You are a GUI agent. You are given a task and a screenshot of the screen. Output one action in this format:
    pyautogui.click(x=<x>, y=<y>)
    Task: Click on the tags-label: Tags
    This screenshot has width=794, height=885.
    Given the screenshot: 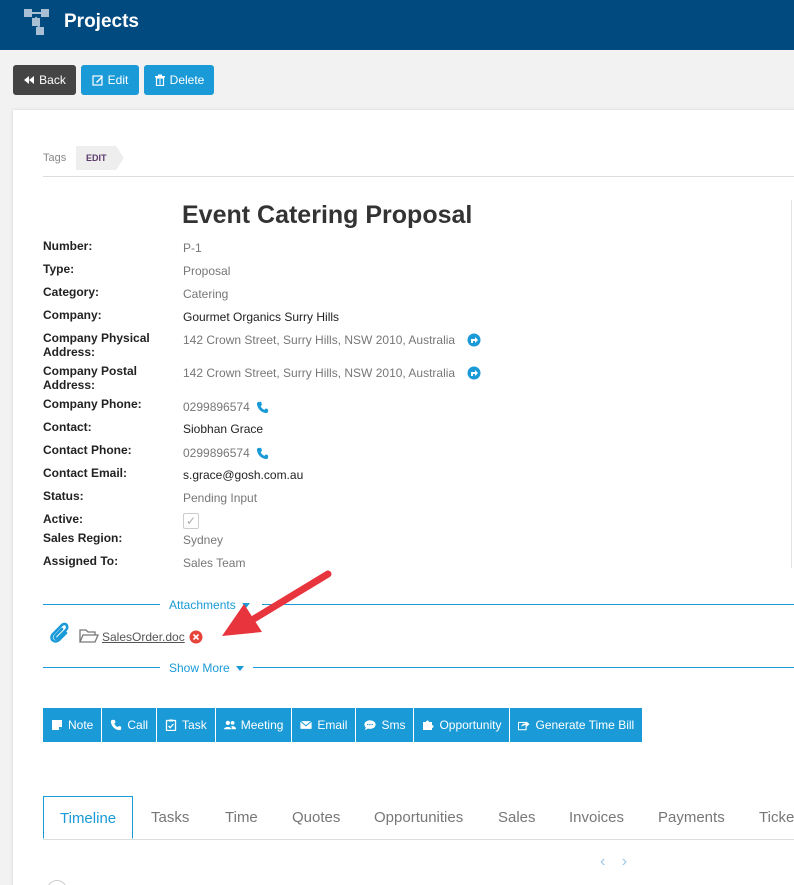 What is the action you would take?
    pyautogui.click(x=55, y=158)
    